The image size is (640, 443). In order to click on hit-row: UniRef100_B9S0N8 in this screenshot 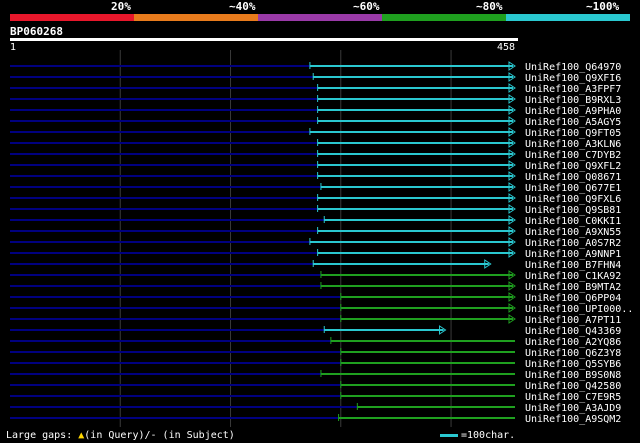, I will do `click(315, 375)`.